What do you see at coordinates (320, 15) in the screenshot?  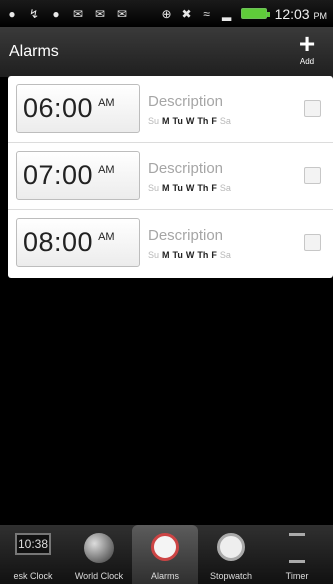 I see `status-time-ampm: PM` at bounding box center [320, 15].